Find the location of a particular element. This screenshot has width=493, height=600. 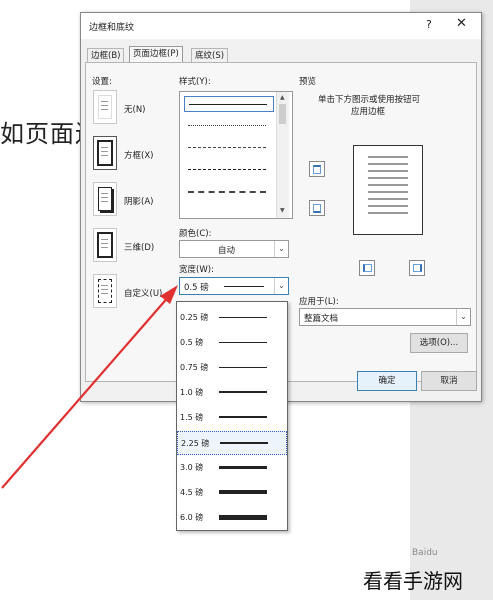

arrow-shaft is located at coordinates (86, 391).